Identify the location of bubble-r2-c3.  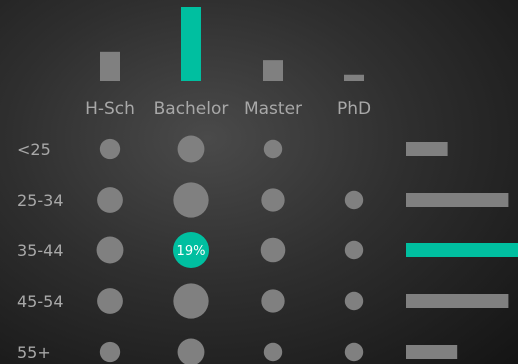
(354, 250).